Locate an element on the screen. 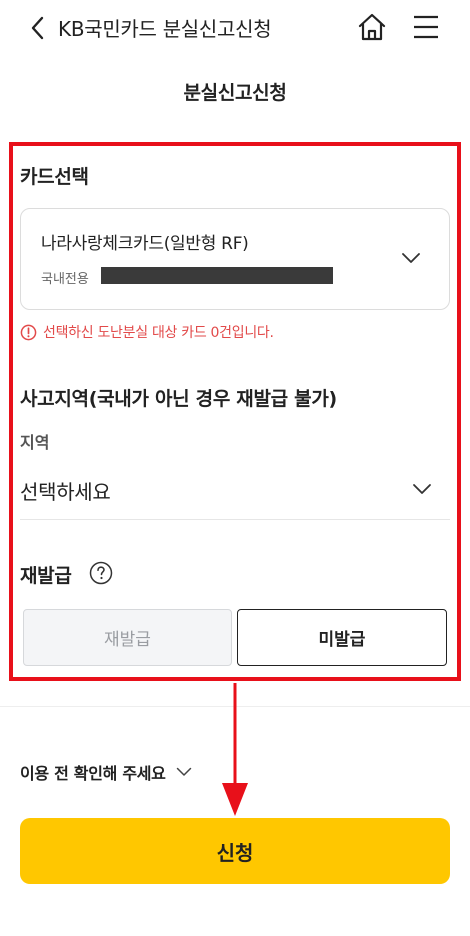  menu-button is located at coordinates (426, 27).